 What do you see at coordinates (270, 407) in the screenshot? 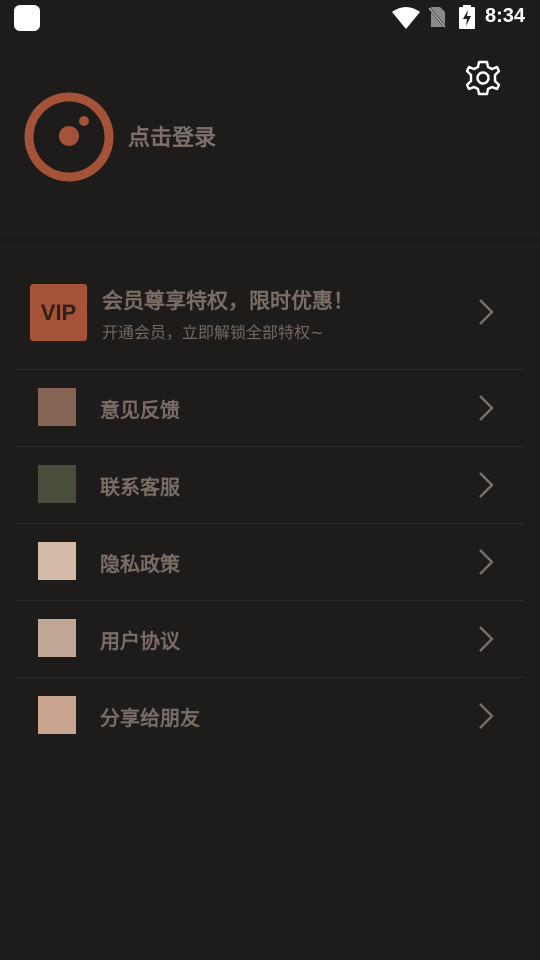
I see `menu-item-feedback: 意见反馈` at bounding box center [270, 407].